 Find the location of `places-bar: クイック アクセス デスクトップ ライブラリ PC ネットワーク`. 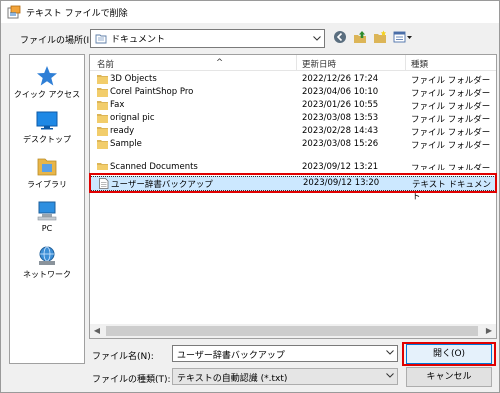

places-bar: クイック アクセス デスクトップ ライブラリ PC ネットワーク is located at coordinates (47, 209).